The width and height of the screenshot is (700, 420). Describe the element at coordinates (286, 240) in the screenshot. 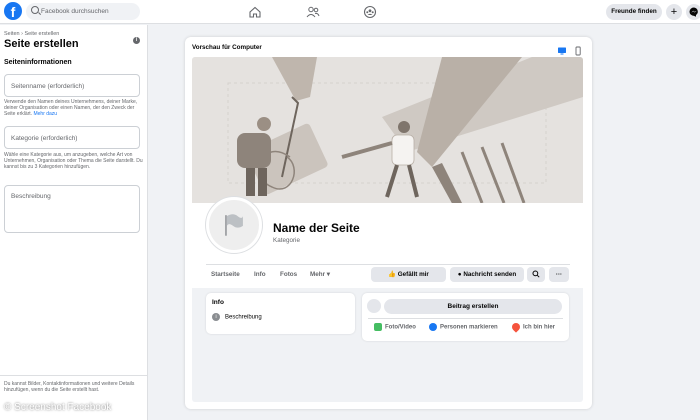

I see `page-category: Kategorie` at that location.